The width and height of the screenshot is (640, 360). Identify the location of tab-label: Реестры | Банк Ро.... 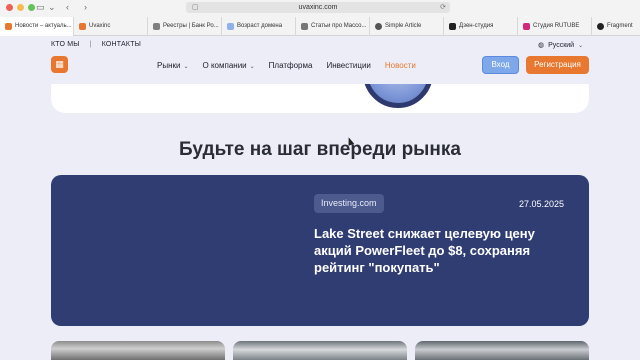
(191, 26).